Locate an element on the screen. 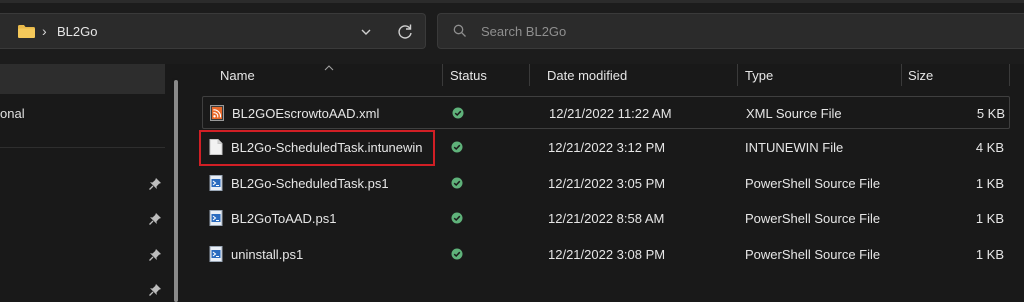 This screenshot has height=302, width=1024. sidebar-divider is located at coordinates (82, 147).